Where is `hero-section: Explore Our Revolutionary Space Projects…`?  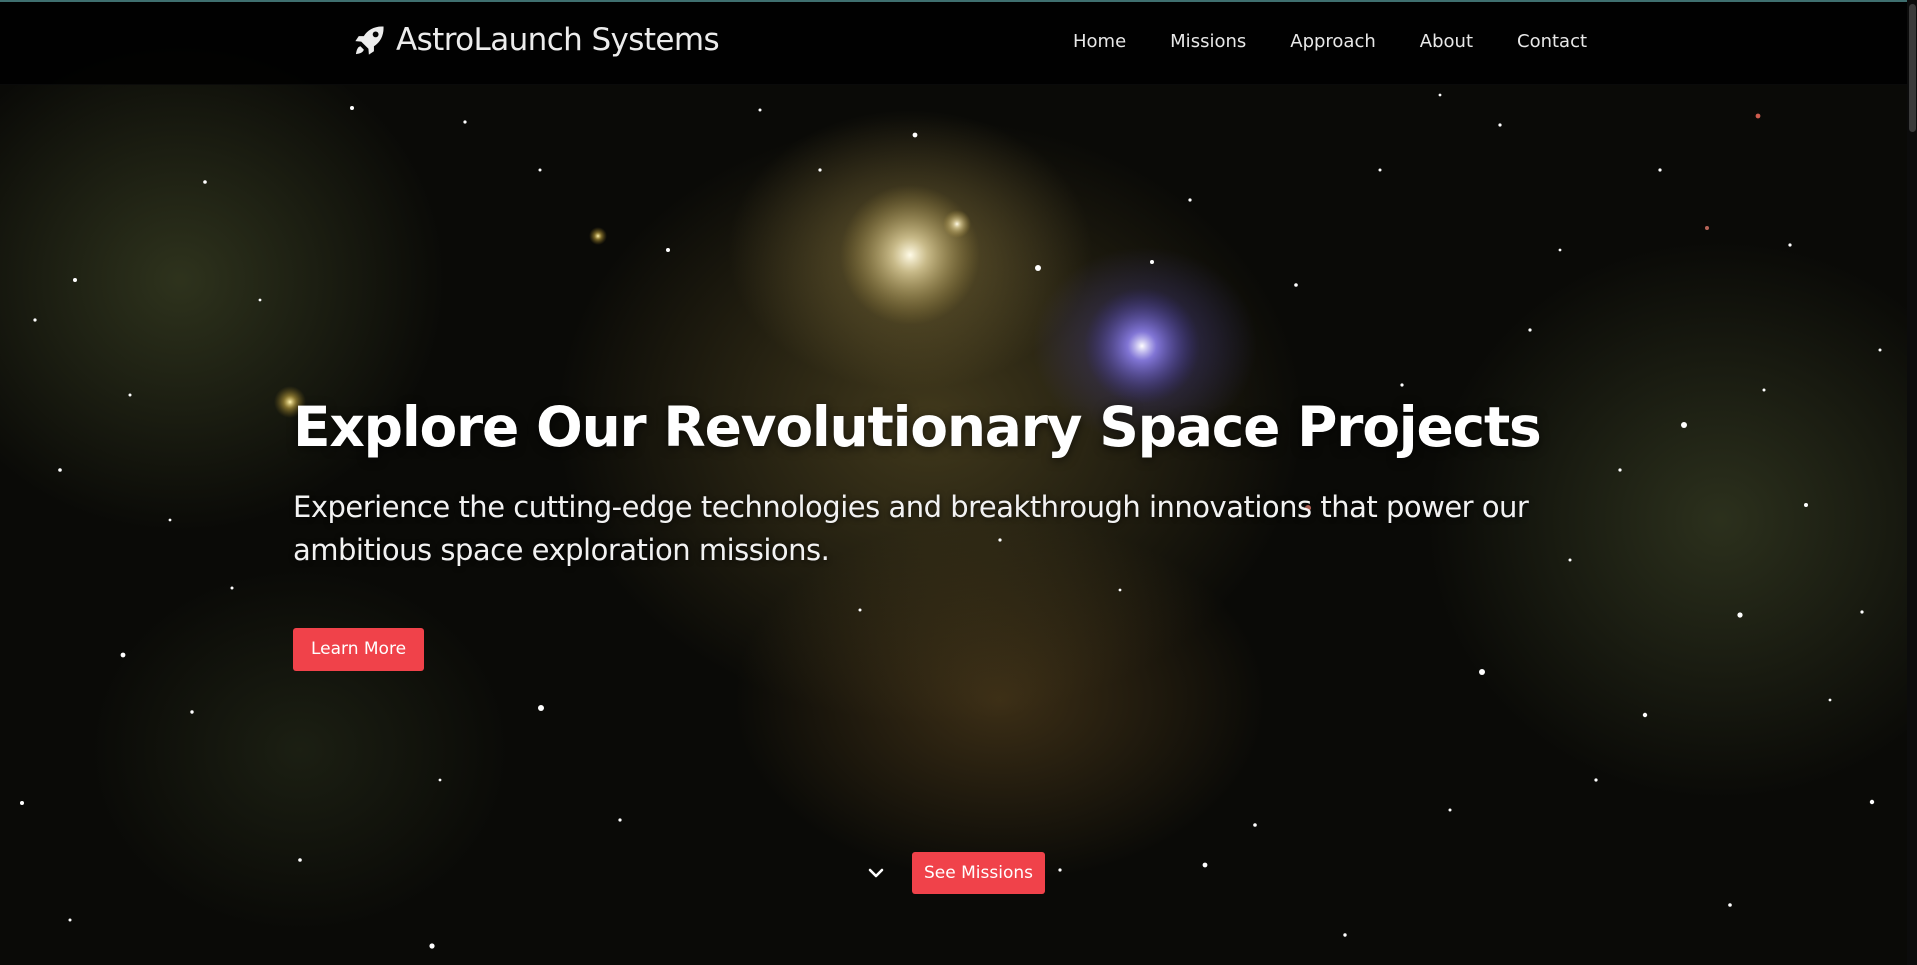 hero-section: Explore Our Revolutionary Space Projects… is located at coordinates (943, 483).